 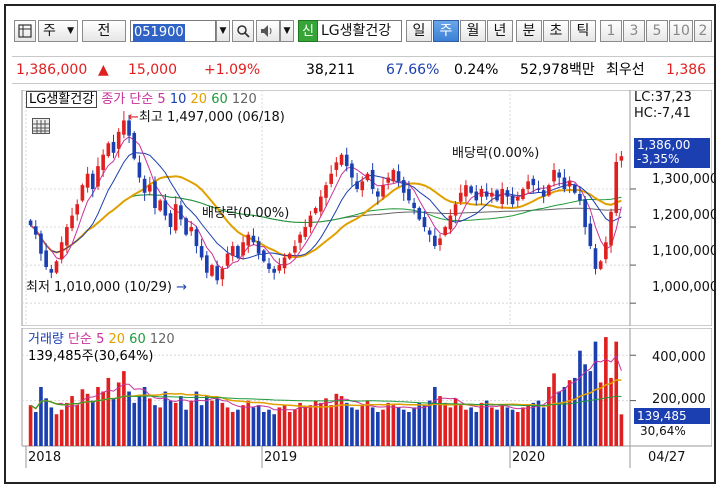 I want to click on interval-3-button: 3, so click(x=634, y=31).